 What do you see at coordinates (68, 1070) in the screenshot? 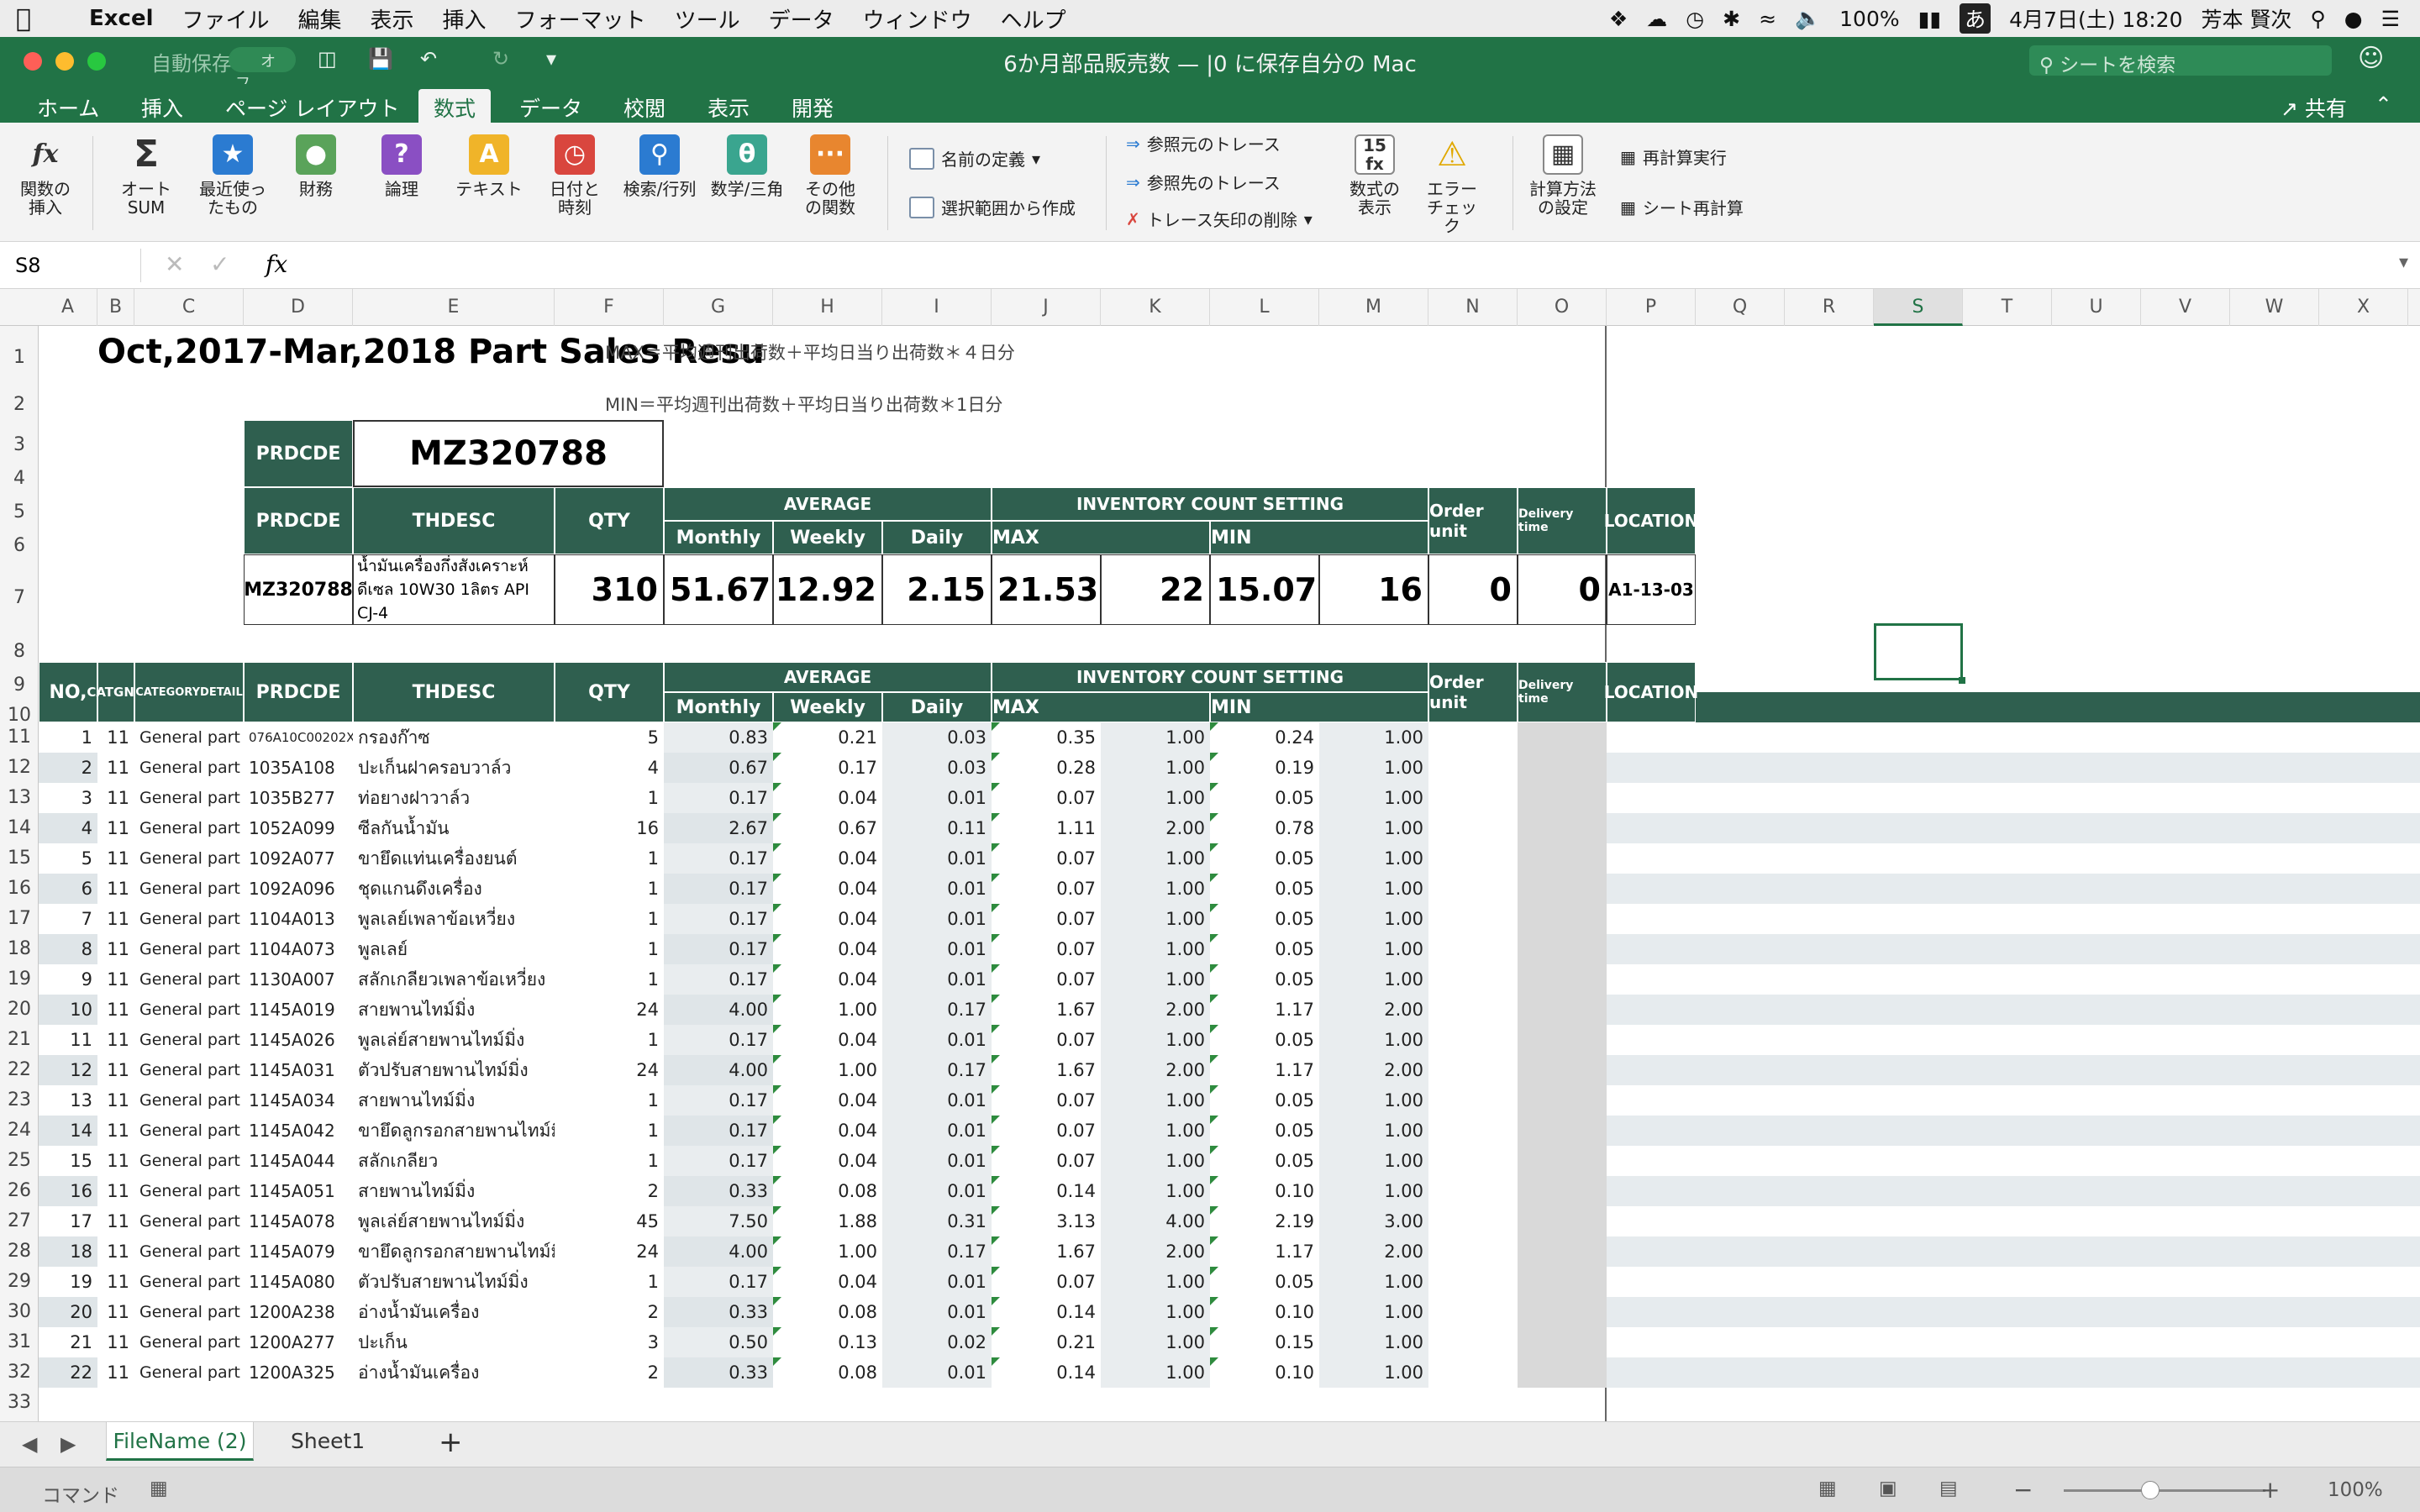
I see `cell-no: 12` at bounding box center [68, 1070].